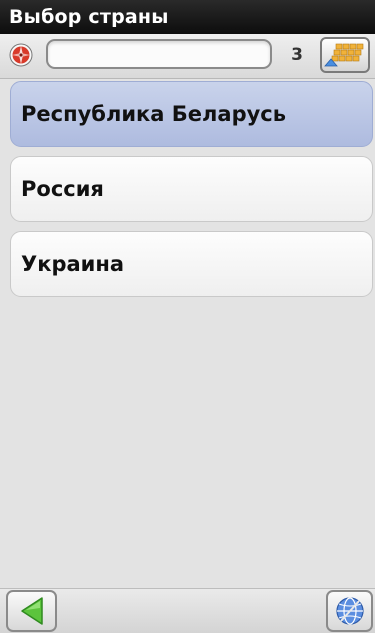  I want to click on country-item: Россия, so click(191, 189).